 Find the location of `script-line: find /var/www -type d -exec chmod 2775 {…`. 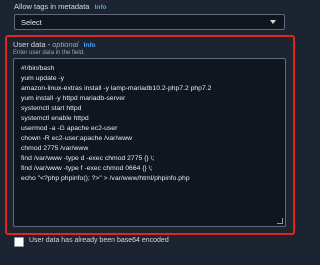

script-line: find /var/www -type d -exec chmod 2775 {… is located at coordinates (88, 158).